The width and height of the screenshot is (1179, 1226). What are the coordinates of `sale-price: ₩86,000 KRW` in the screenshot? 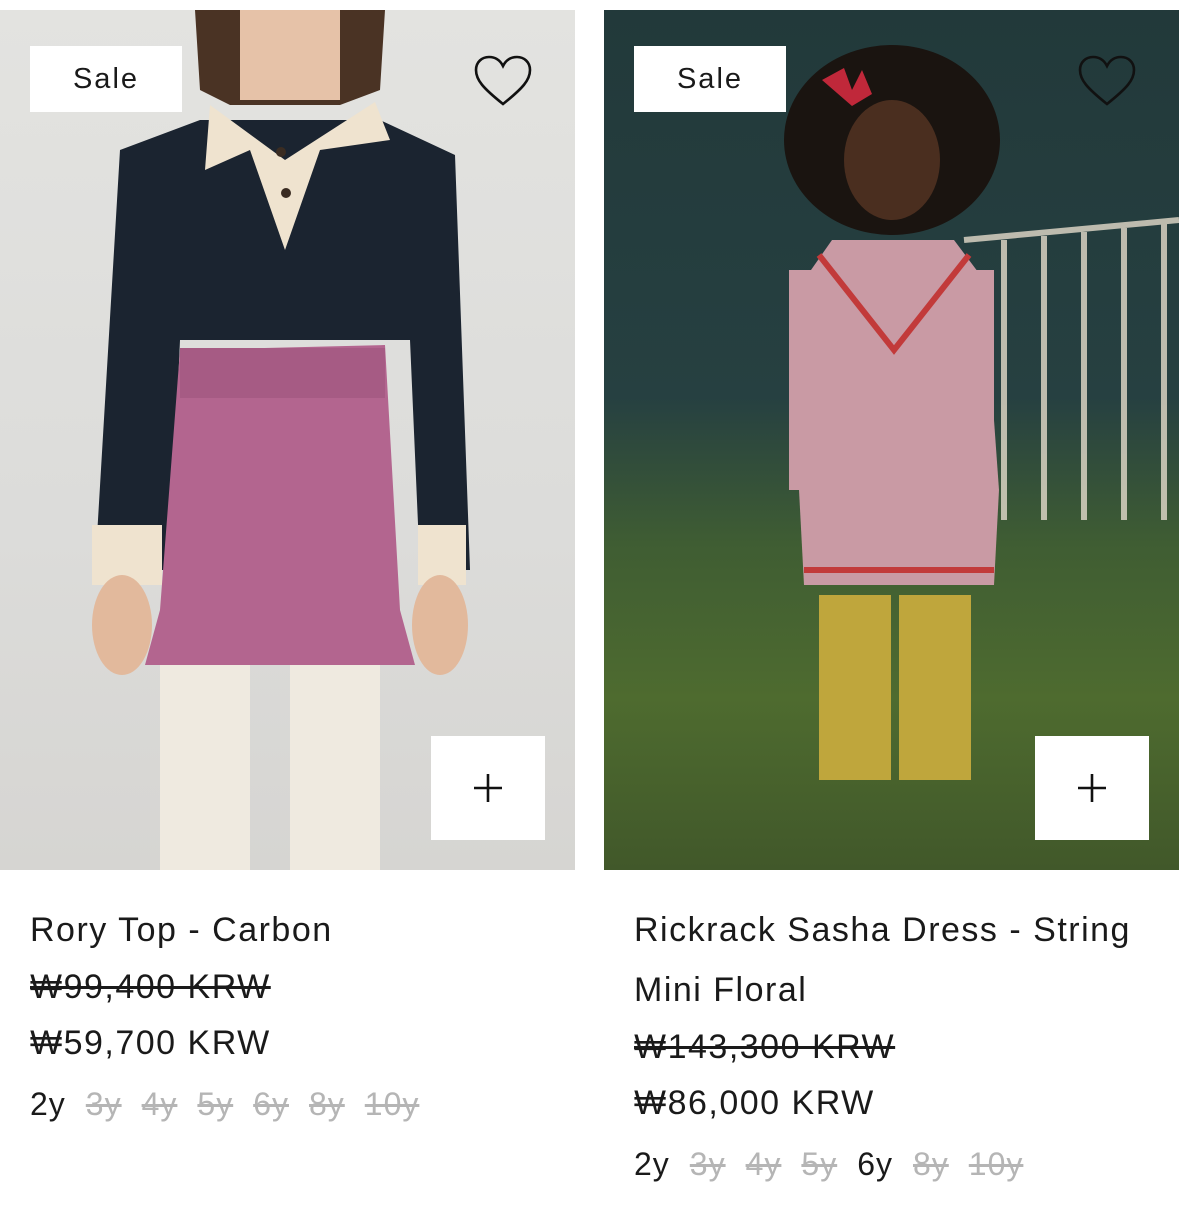 It's located at (754, 1103).